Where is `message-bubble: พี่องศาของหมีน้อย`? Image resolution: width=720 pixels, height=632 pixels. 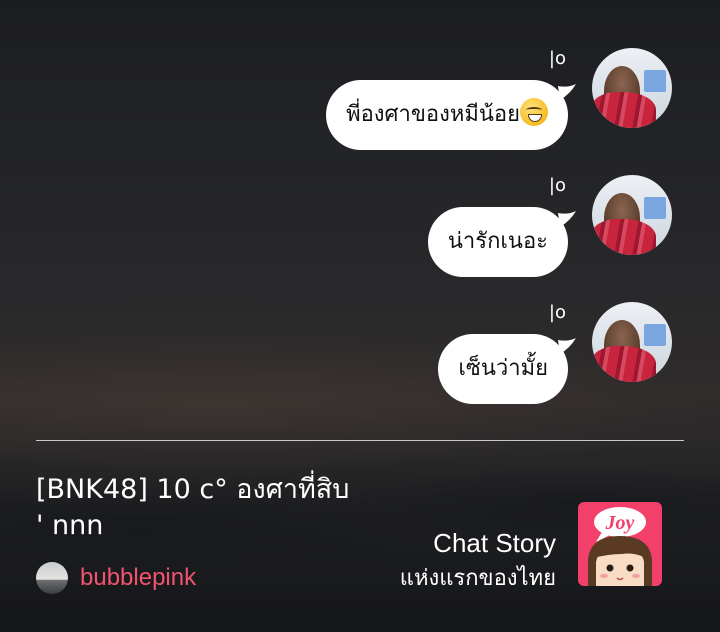
message-bubble: พี่องศาของหมีน้อย is located at coordinates (451, 115).